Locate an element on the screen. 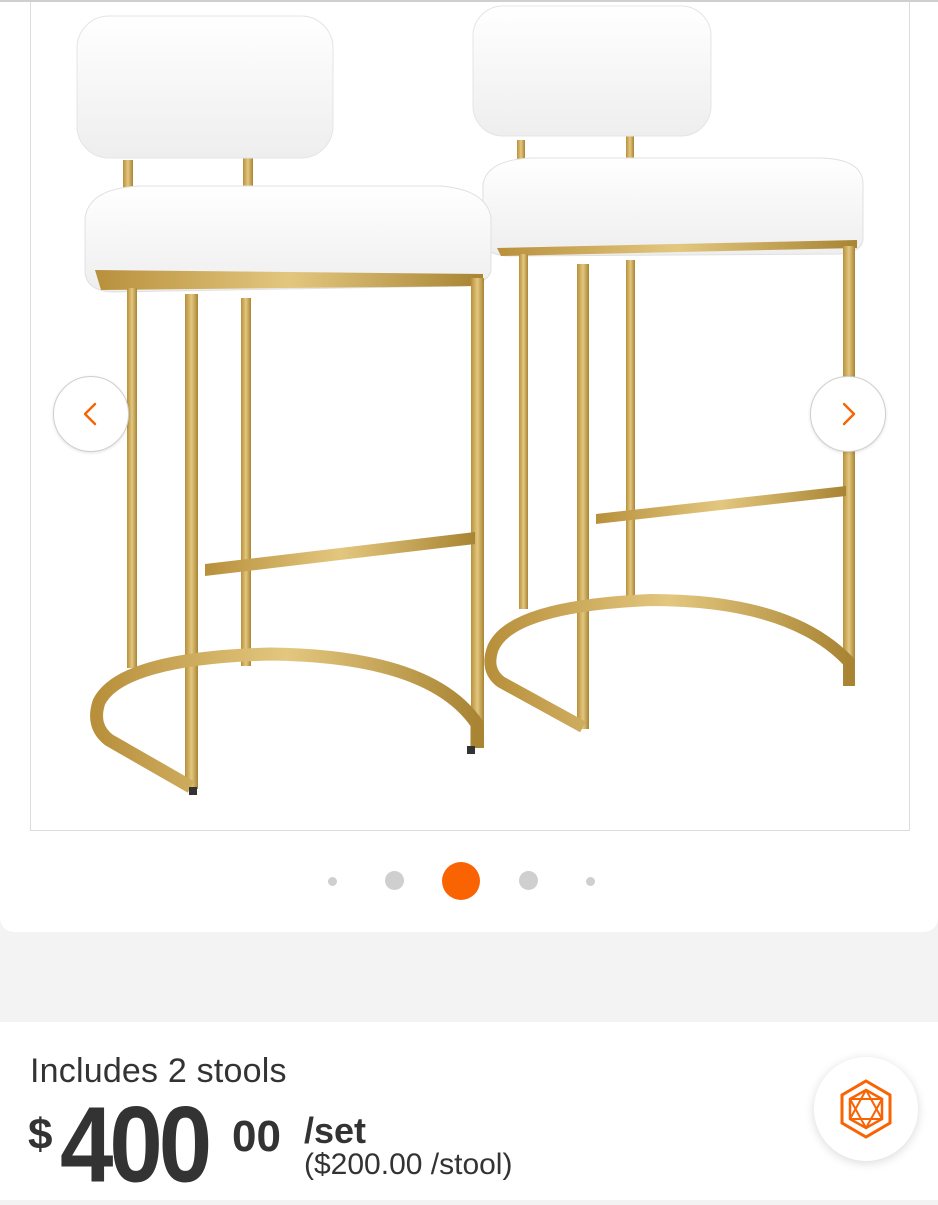 Image resolution: width=938 pixels, height=1205 pixels. chevron-left-icon is located at coordinates (90, 414).